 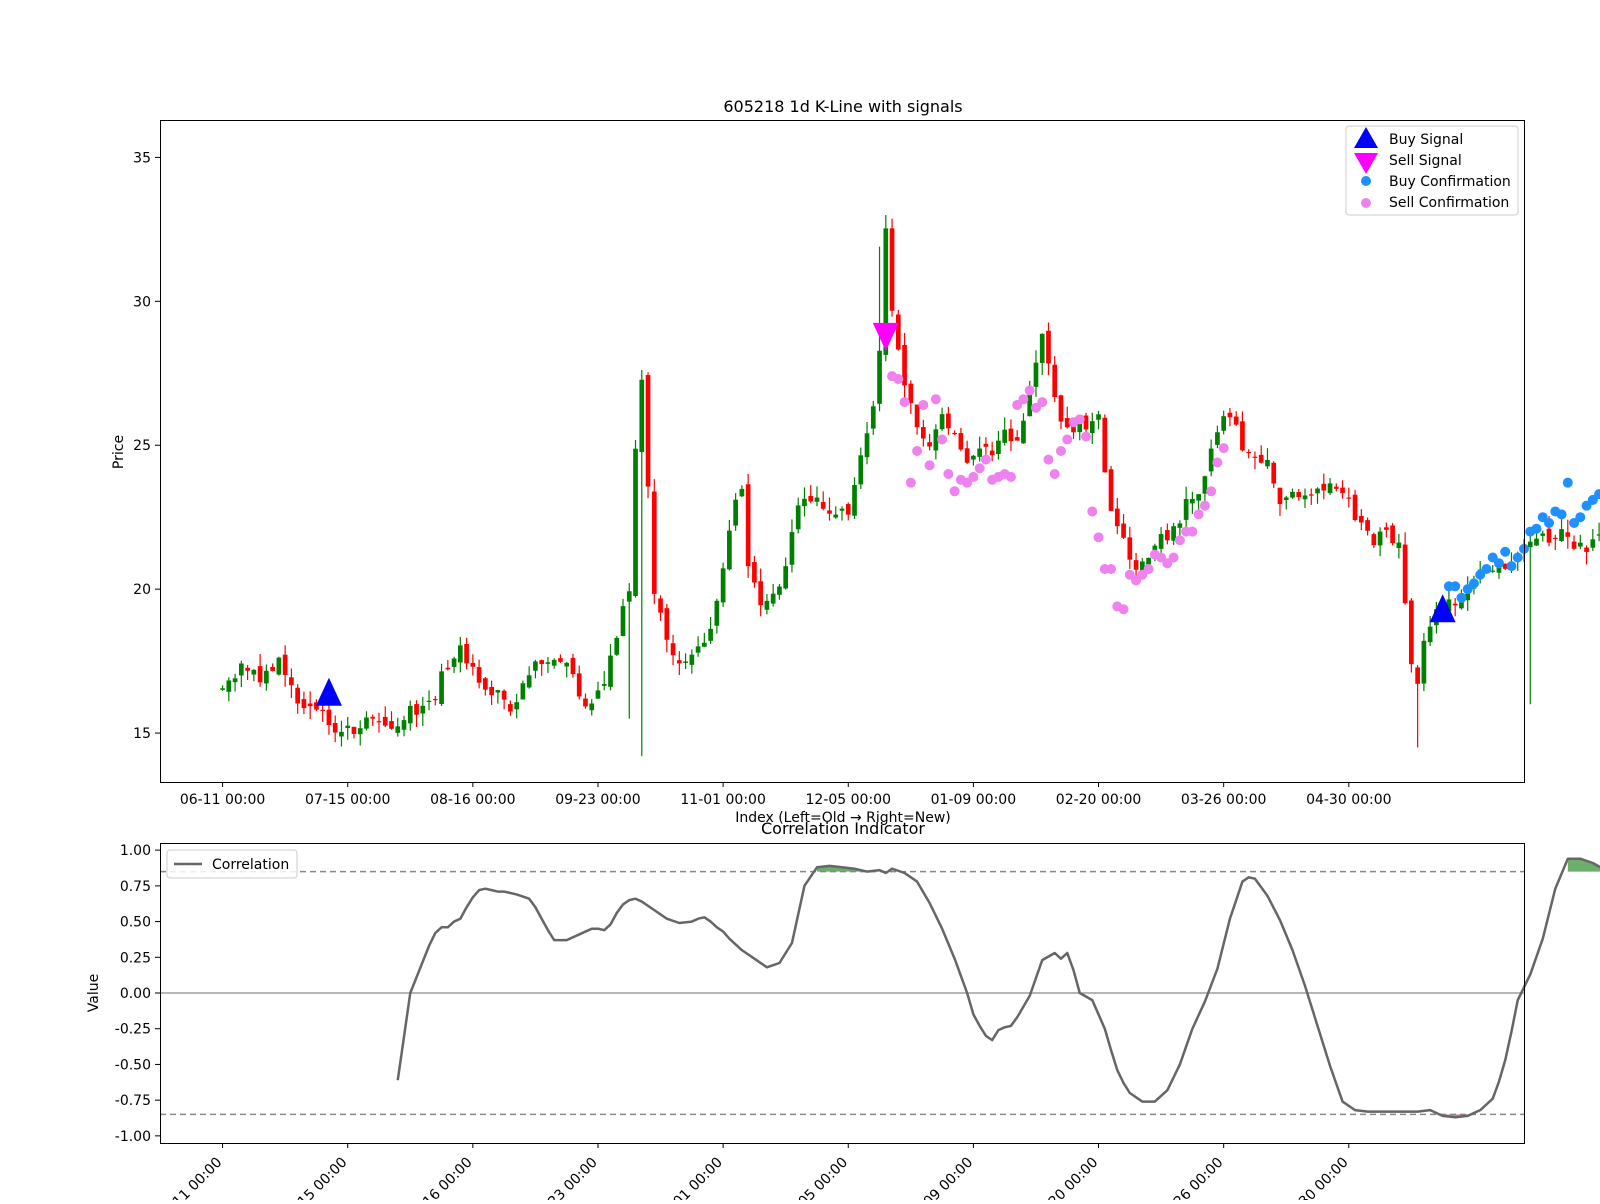 I want to click on kline-y-tick-label: 35, so click(x=142, y=158).